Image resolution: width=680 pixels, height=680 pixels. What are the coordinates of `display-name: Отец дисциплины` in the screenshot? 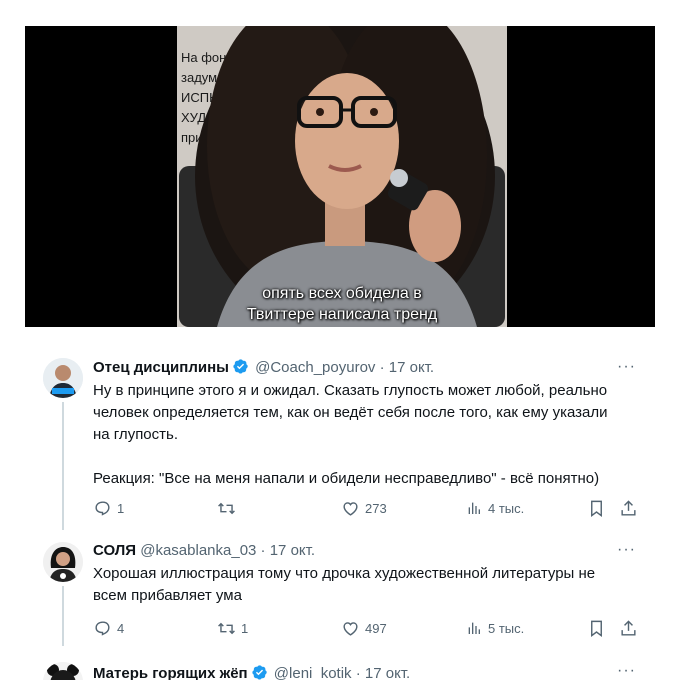 It's located at (161, 367).